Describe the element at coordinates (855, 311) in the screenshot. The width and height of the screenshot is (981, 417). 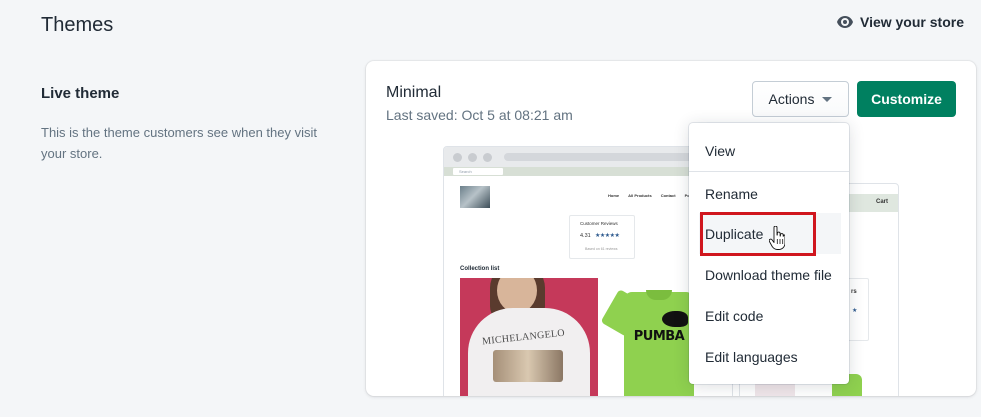
I see `preview-side-star: ★` at that location.